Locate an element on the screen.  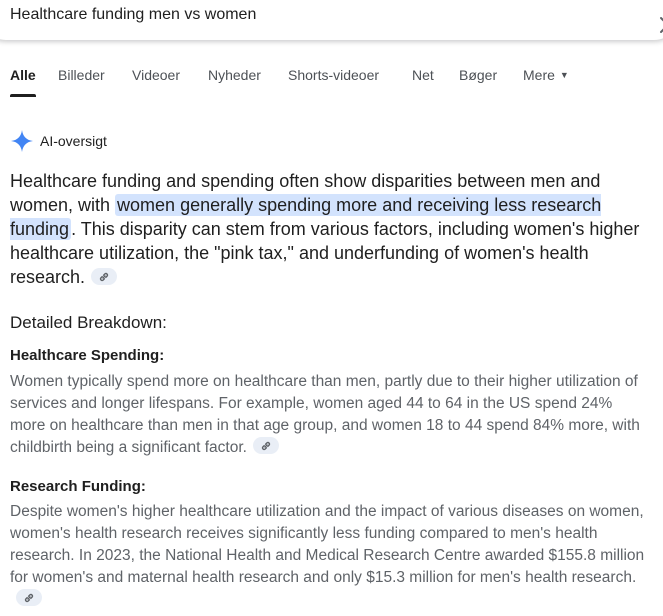
tab-label: Billeder is located at coordinates (81, 75).